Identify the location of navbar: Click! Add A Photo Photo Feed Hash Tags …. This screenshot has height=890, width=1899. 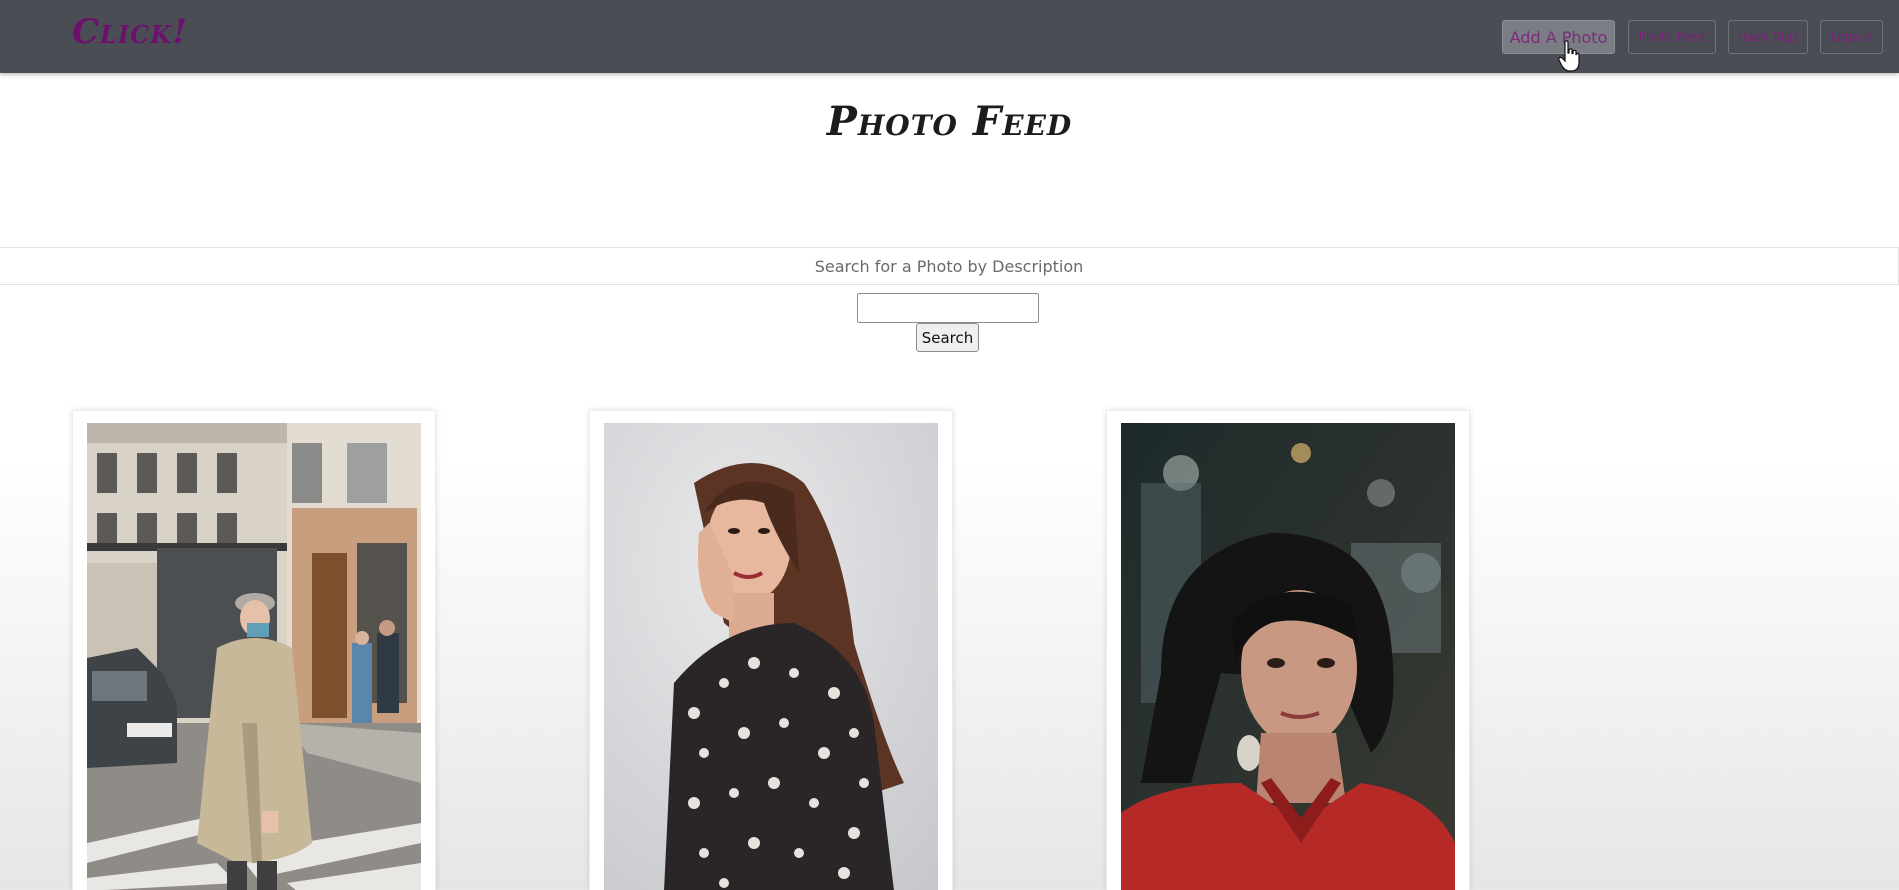
(949, 36).